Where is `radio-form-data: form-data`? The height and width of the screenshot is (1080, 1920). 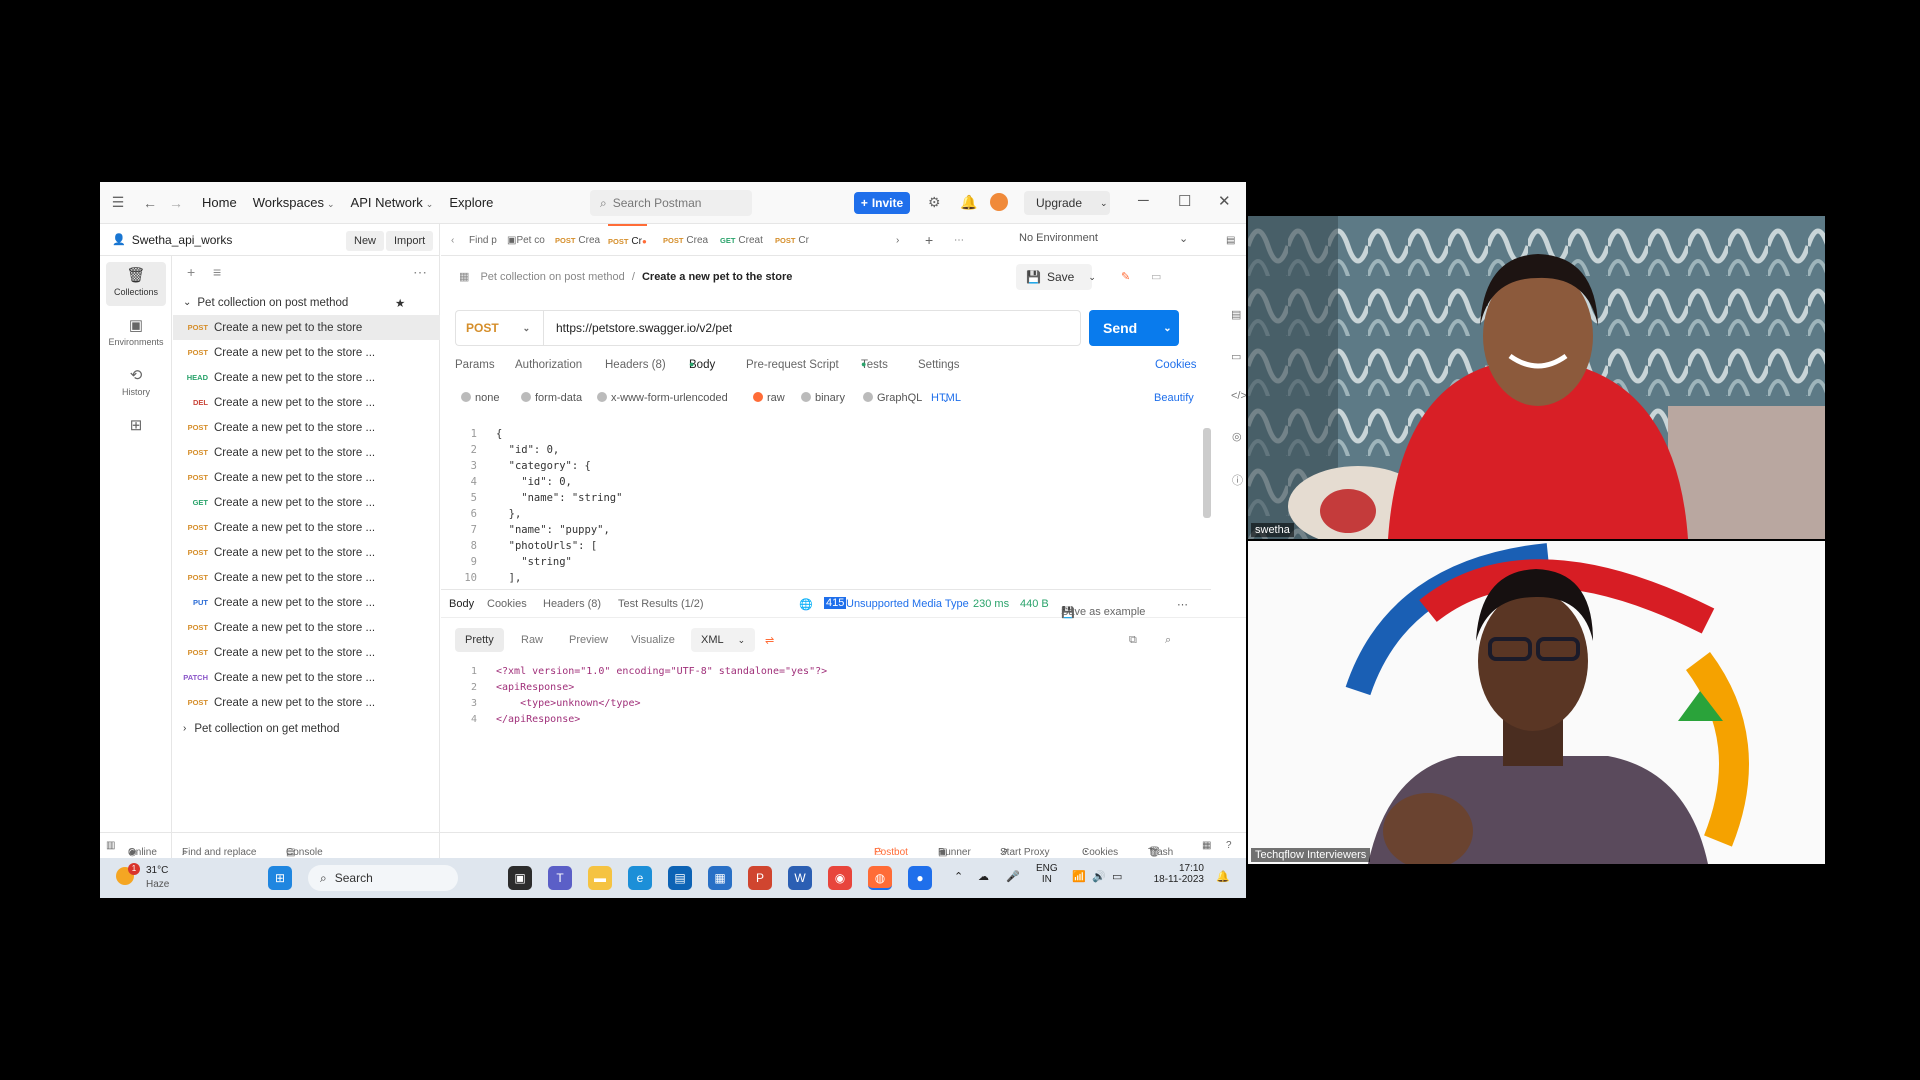 radio-form-data: form-data is located at coordinates (551, 398).